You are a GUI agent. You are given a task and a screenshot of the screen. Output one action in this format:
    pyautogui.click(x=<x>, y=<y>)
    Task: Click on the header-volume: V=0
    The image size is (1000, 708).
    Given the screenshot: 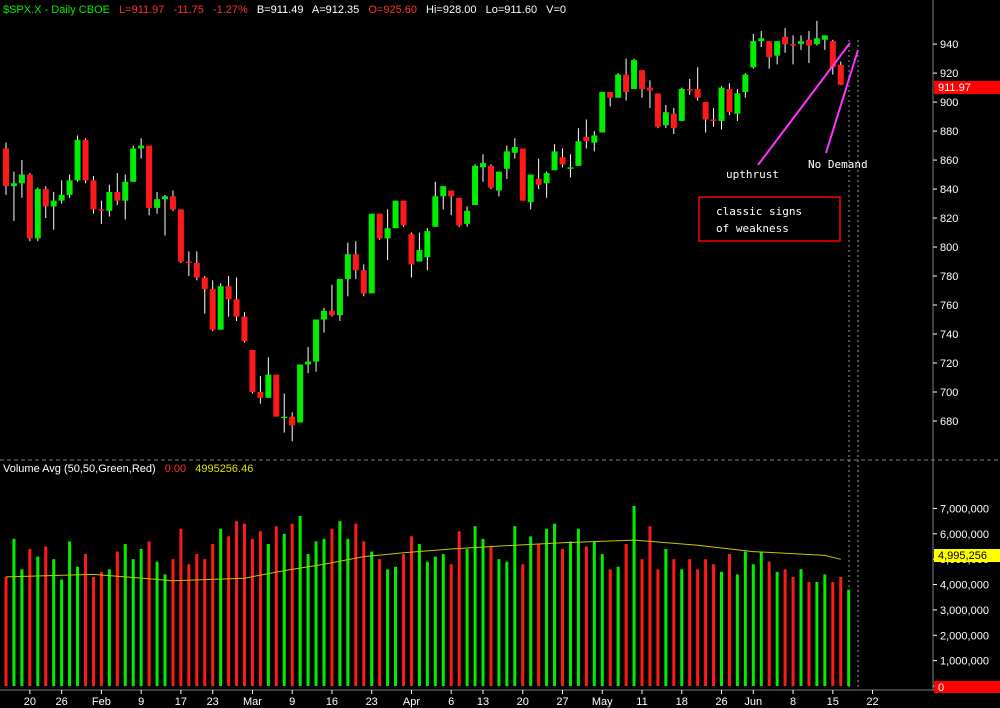 What is the action you would take?
    pyautogui.click(x=556, y=10)
    